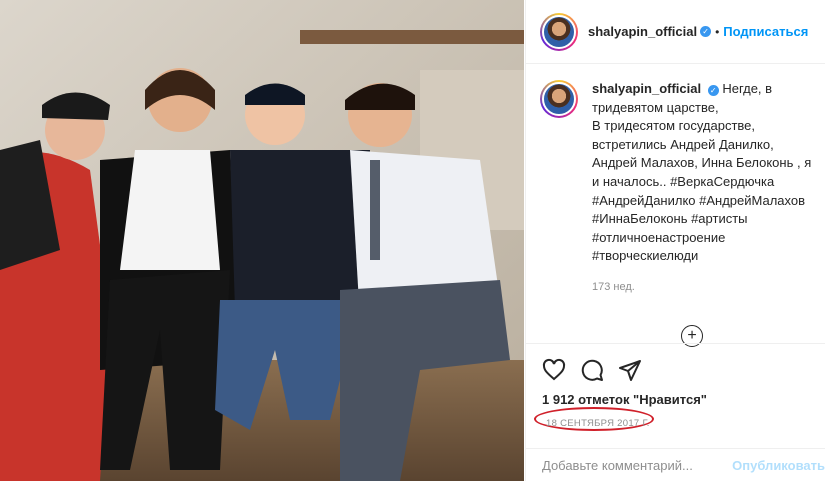 The height and width of the screenshot is (481, 825). I want to click on follow-button: Подписаться, so click(765, 31).